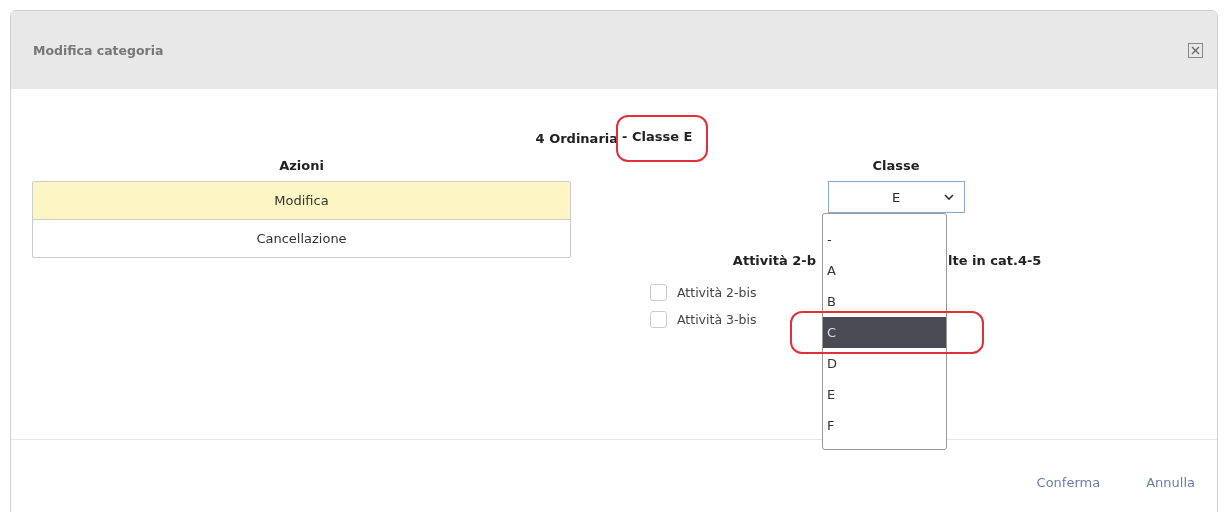 The width and height of the screenshot is (1228, 512). What do you see at coordinates (98, 50) in the screenshot?
I see `dialog-title: Modifica categoria` at bounding box center [98, 50].